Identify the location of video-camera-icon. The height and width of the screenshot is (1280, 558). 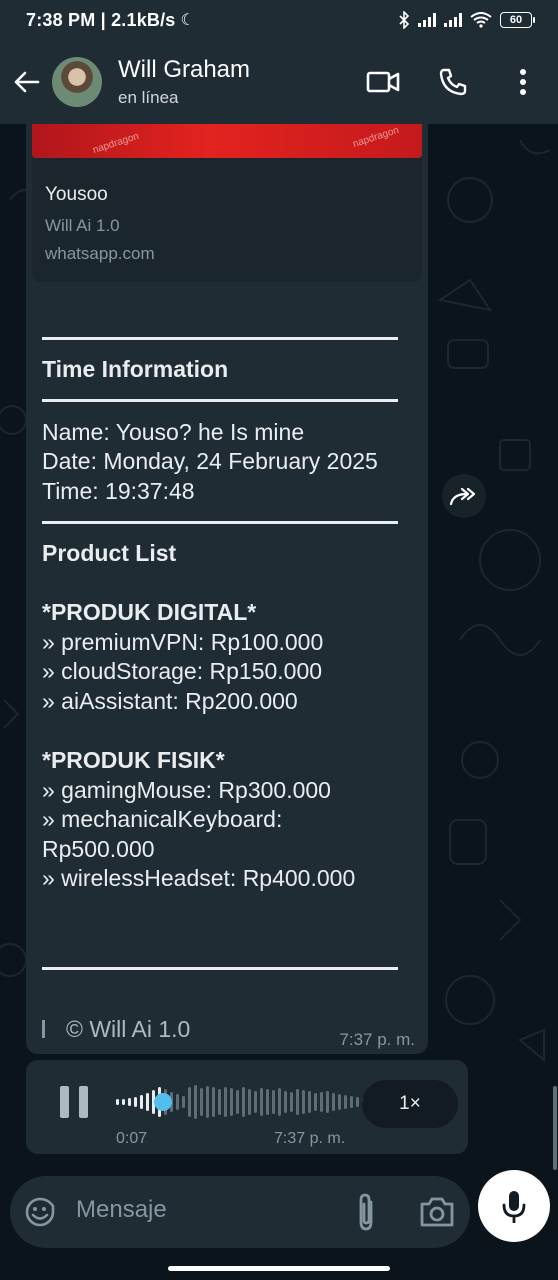
(383, 82).